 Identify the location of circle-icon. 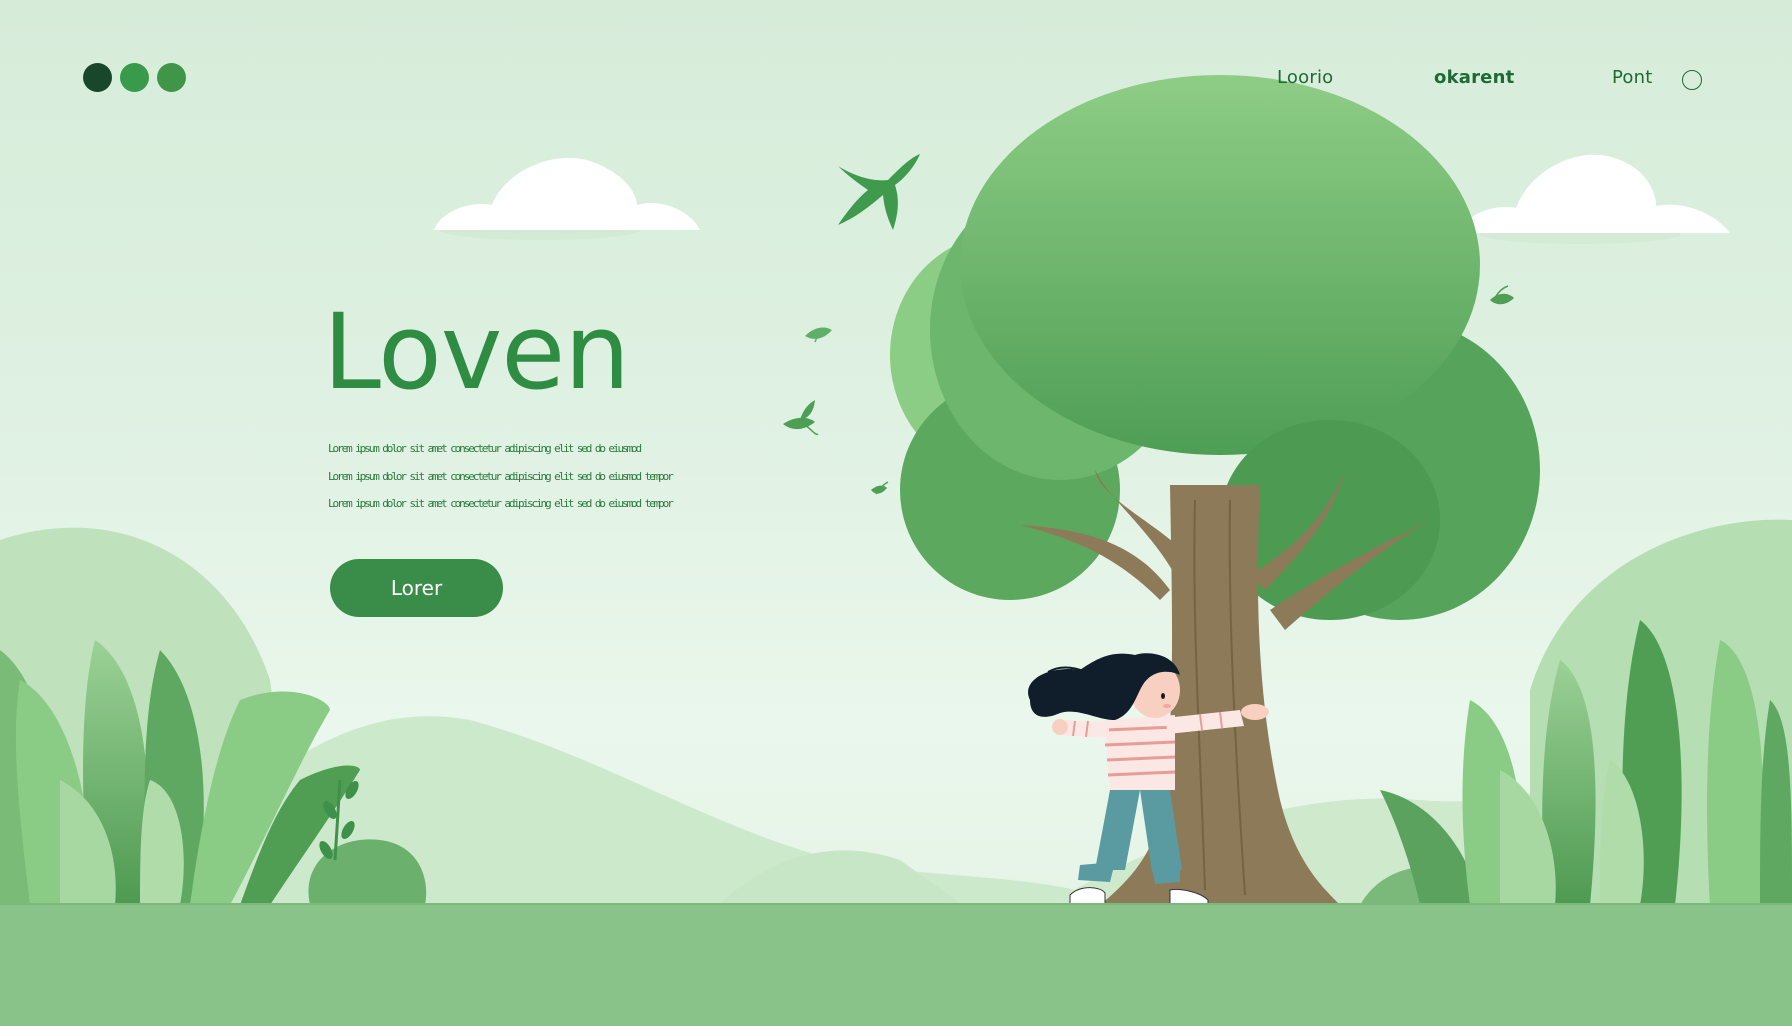
(1692, 80).